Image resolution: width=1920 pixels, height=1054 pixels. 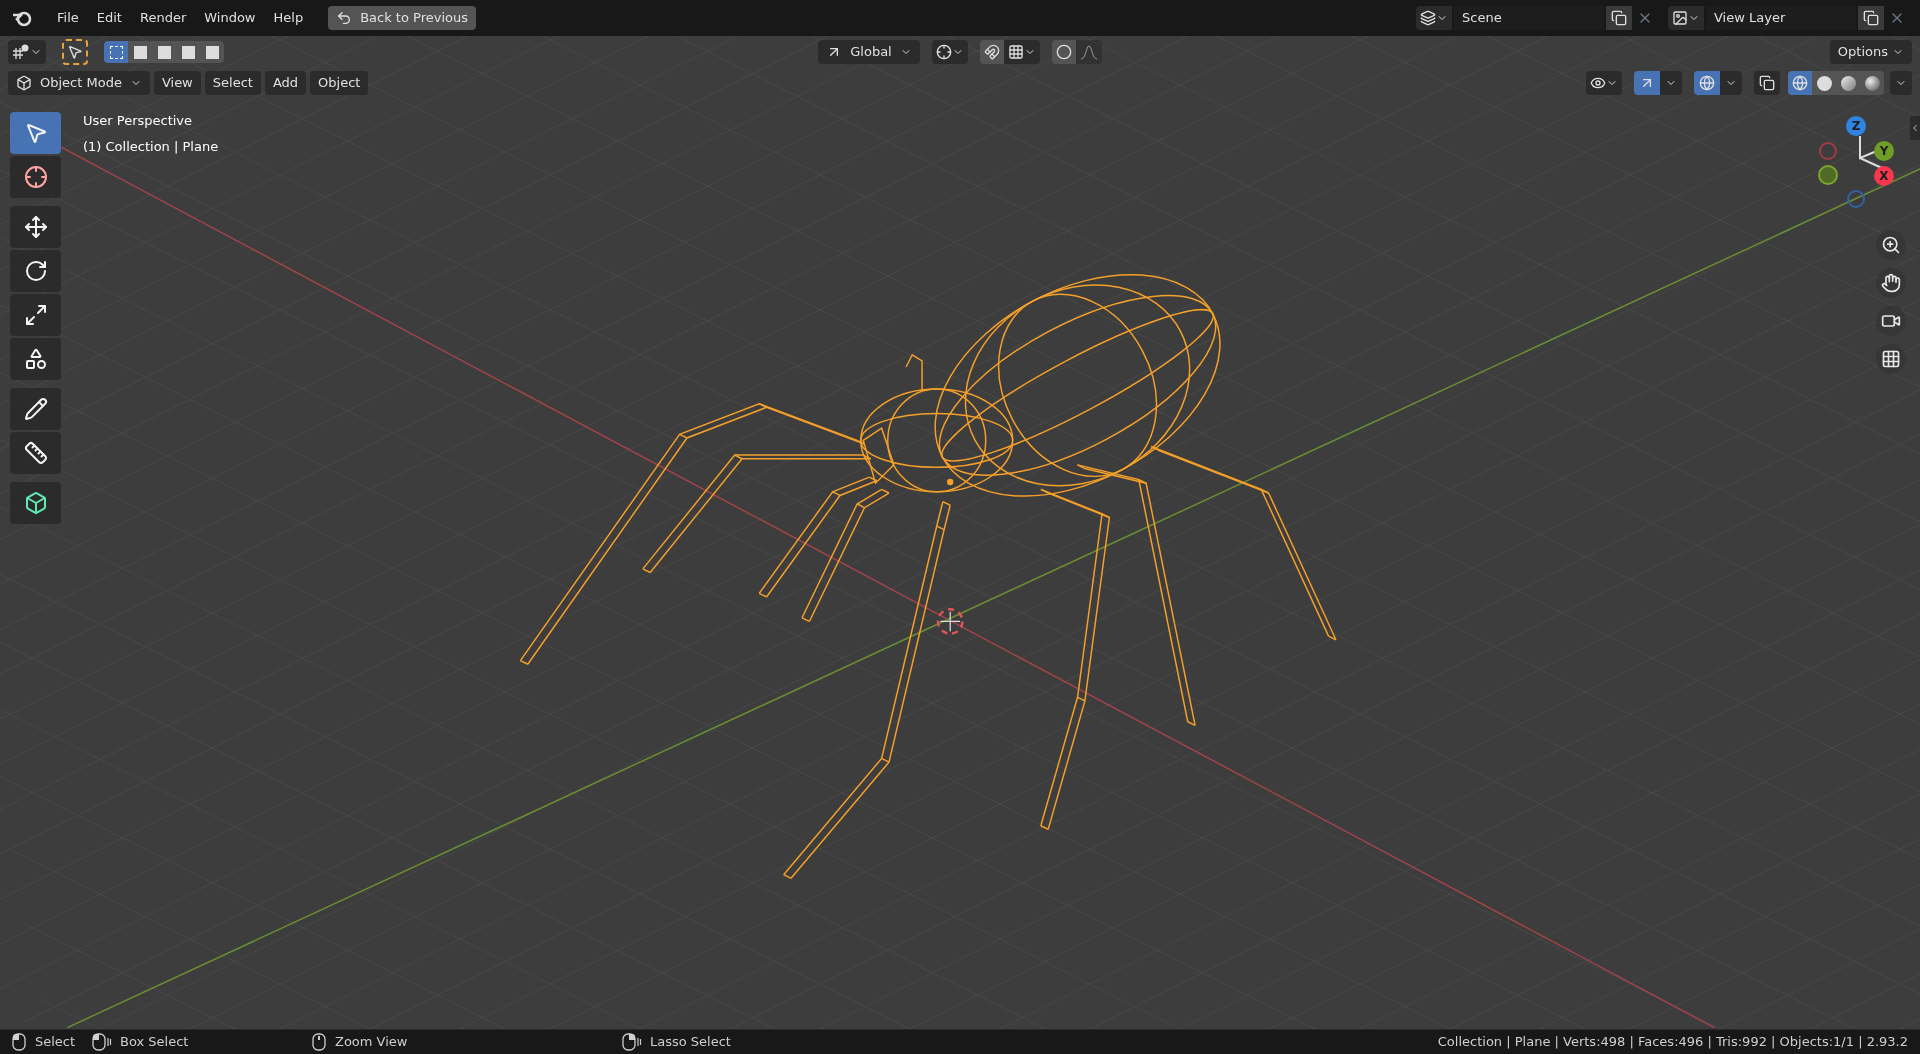 I want to click on cube-icon, so click(x=35, y=503).